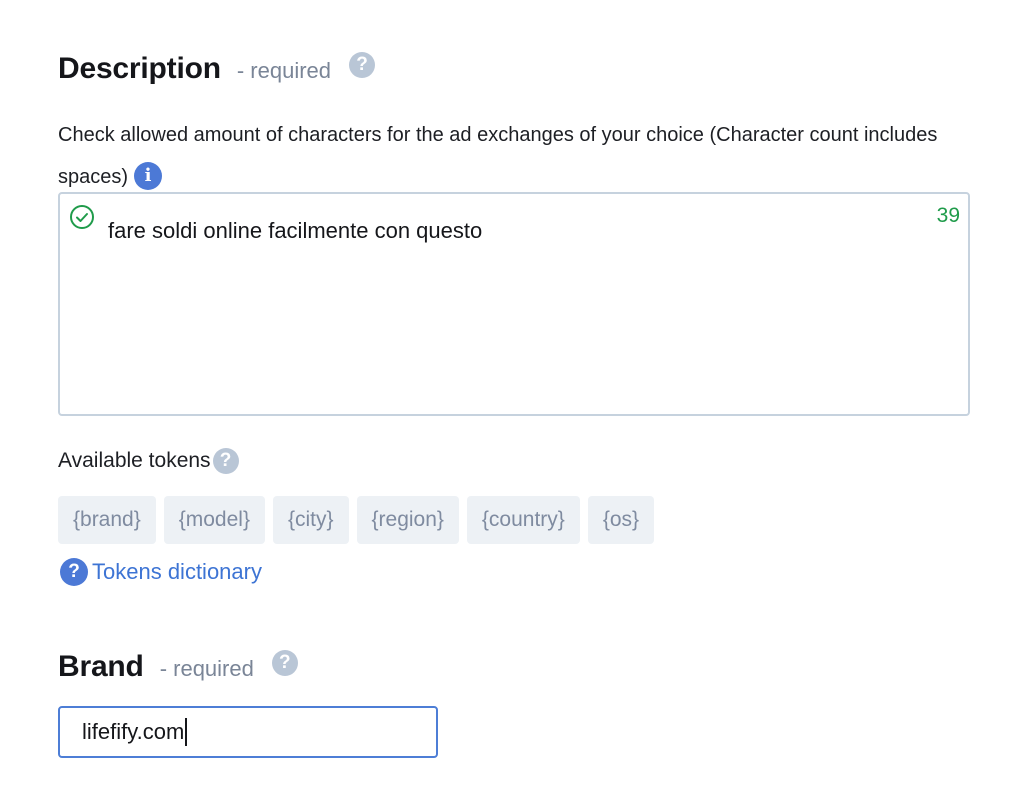 The image size is (1010, 800). What do you see at coordinates (248, 732) in the screenshot?
I see `brand-input: lifefify.com` at bounding box center [248, 732].